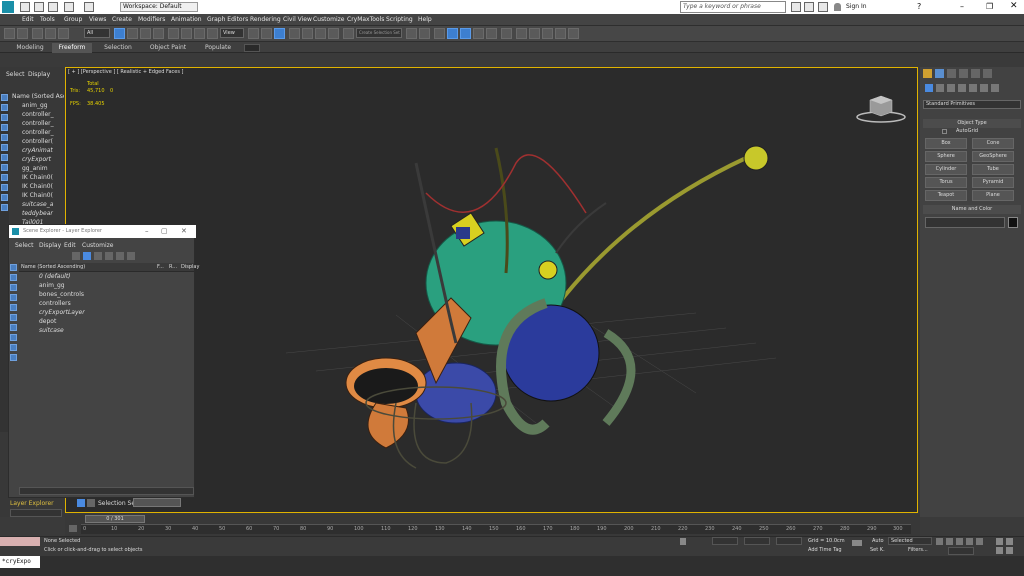 Image resolution: width=1024 pixels, height=576 pixels. I want to click on menu-rendering: Rendering, so click(265, 19).